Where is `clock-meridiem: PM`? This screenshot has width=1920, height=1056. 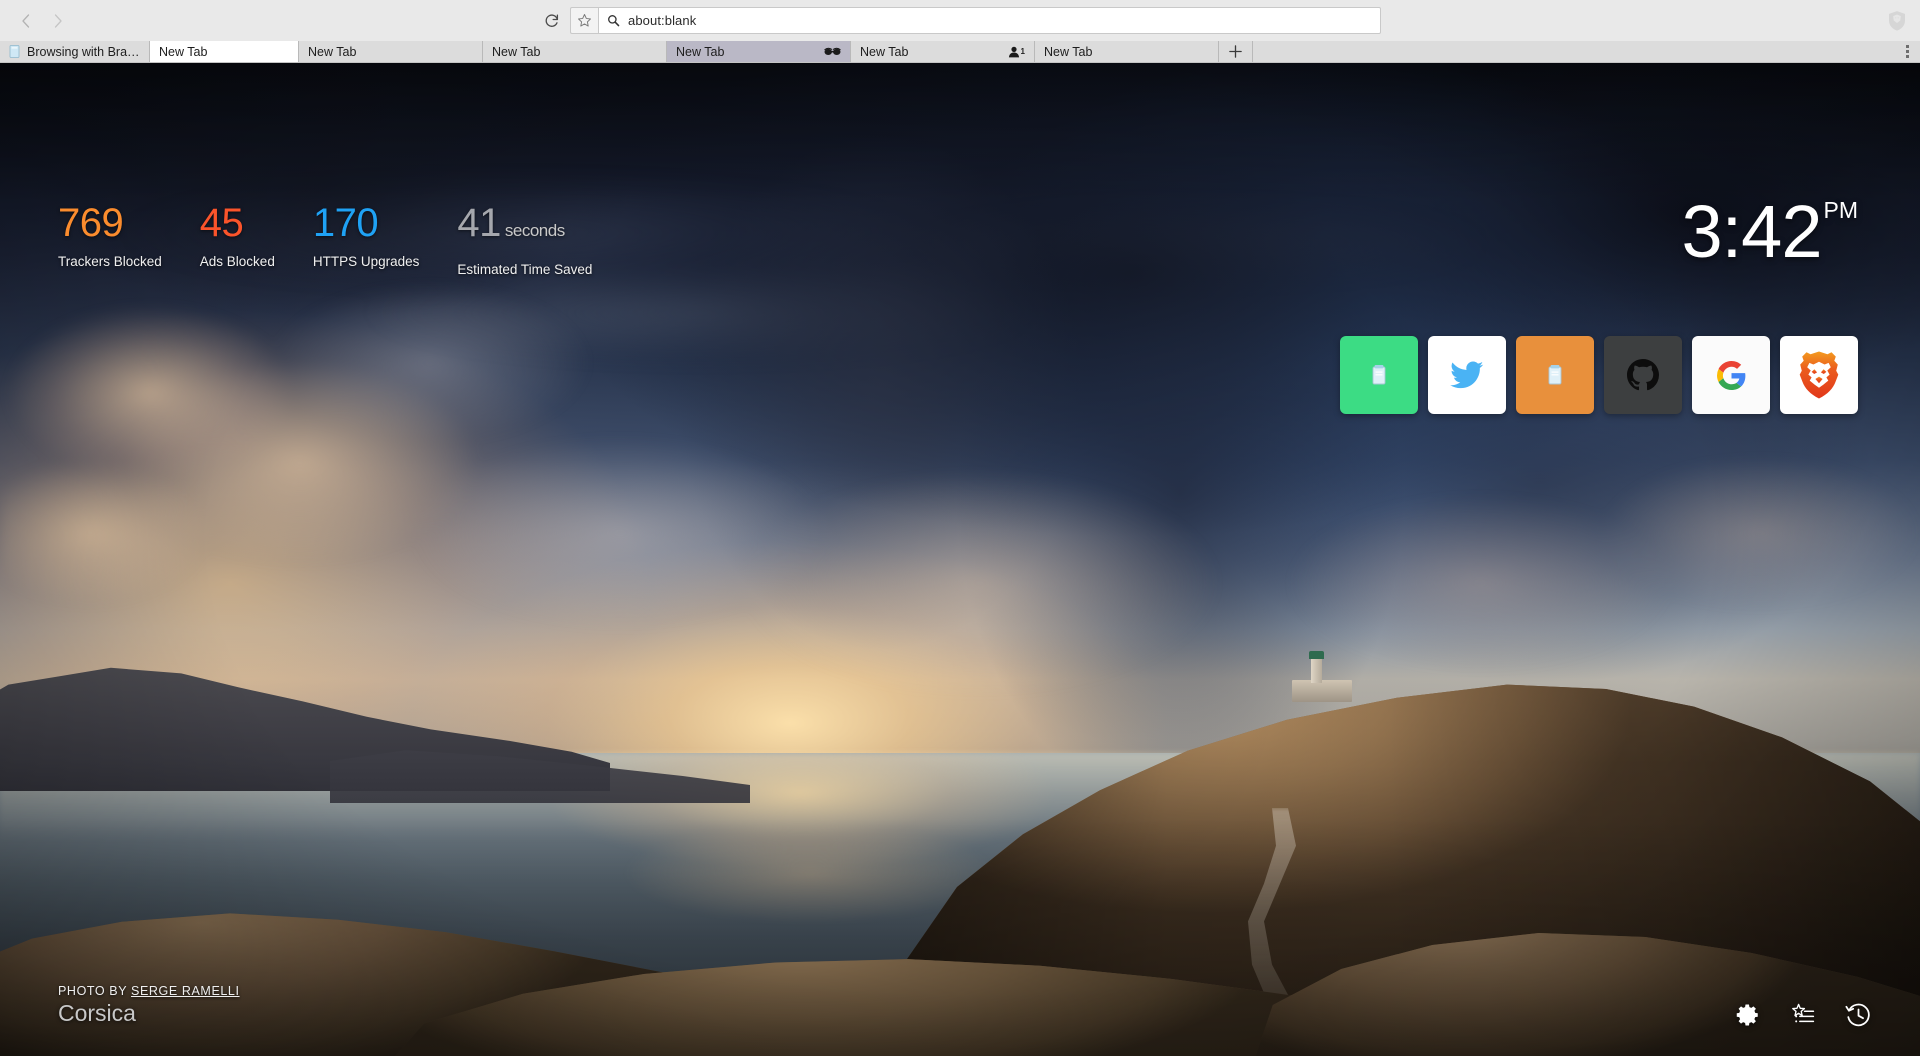
clock-meridiem: PM is located at coordinates (1841, 210).